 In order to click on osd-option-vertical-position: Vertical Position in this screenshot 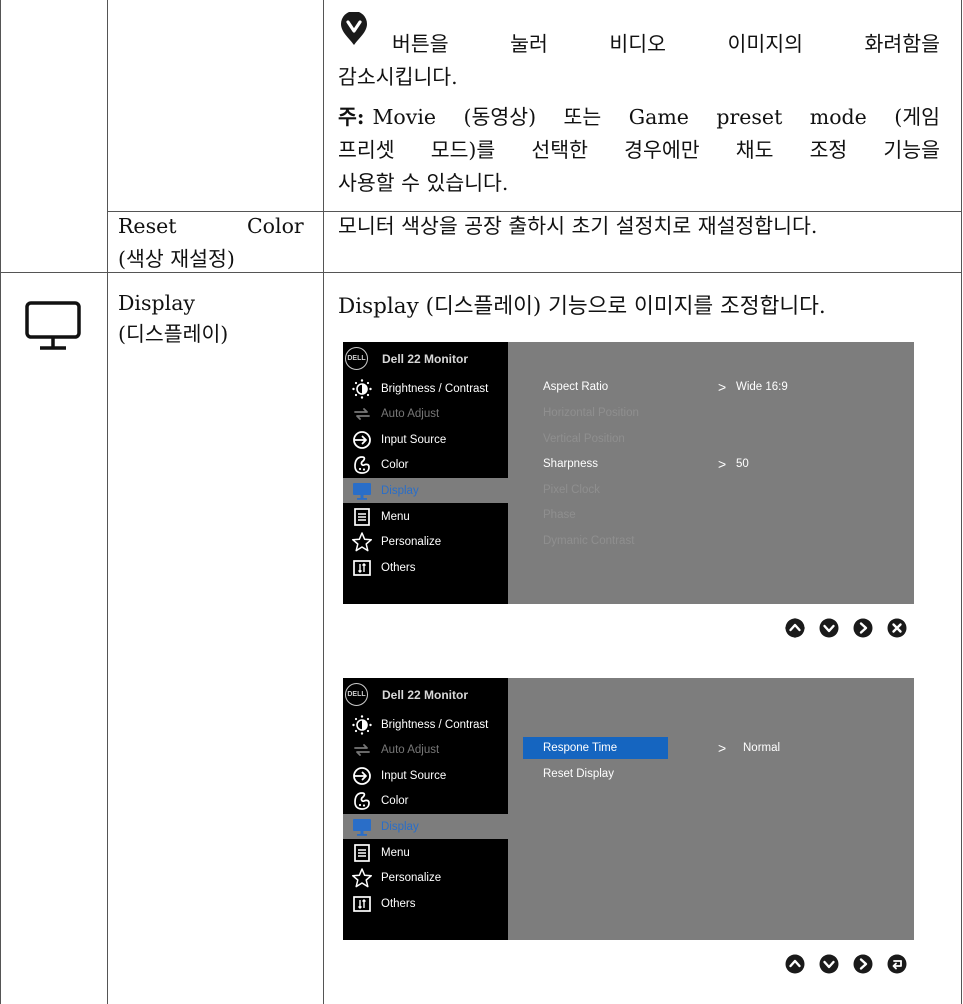, I will do `click(584, 439)`.